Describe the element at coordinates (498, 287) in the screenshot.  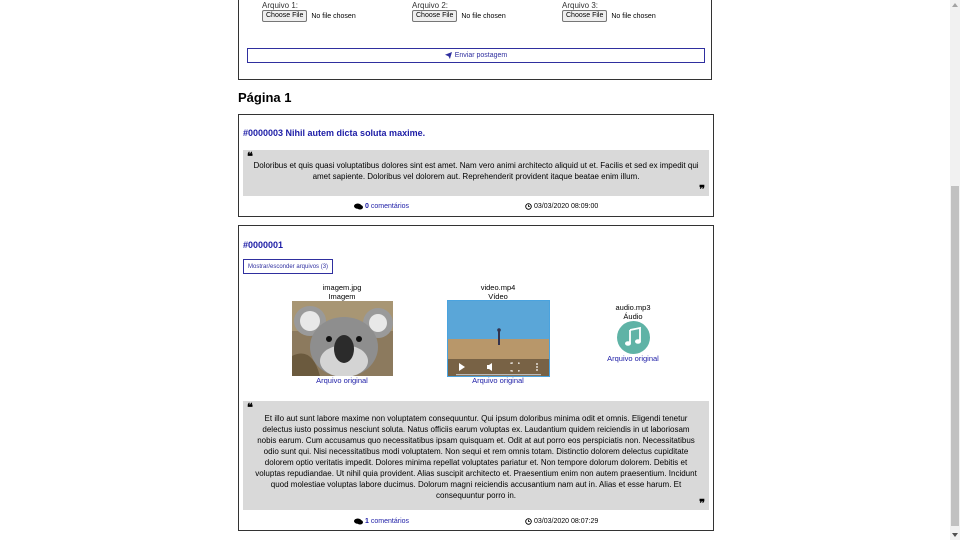
I see `attachment-filename: video.mp4` at that location.